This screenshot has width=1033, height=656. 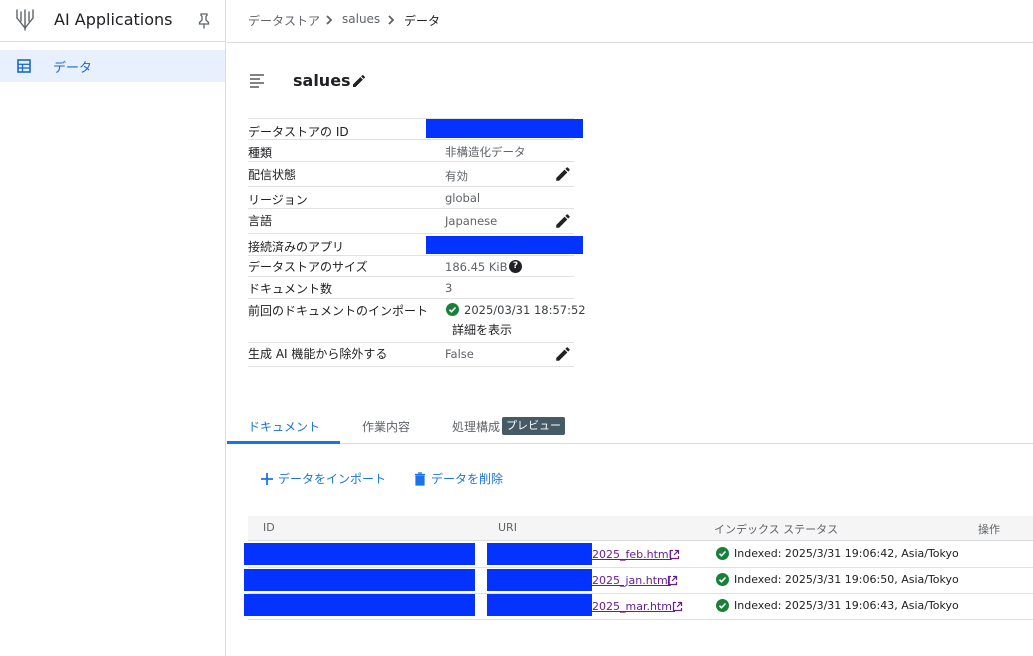 I want to click on breadcrumb-datastore: データストア, so click(x=284, y=20).